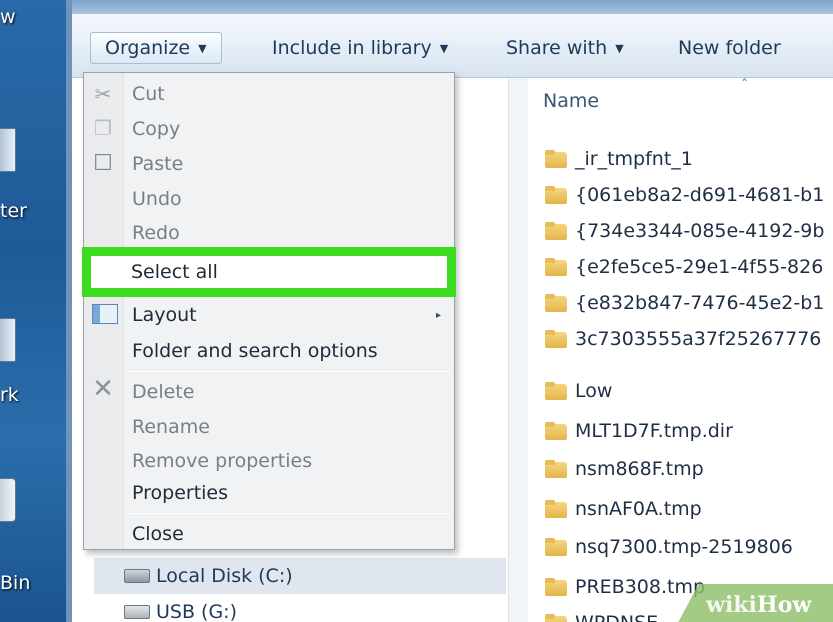 The height and width of the screenshot is (622, 833). I want to click on menu-item-delete: Delete, so click(163, 392).